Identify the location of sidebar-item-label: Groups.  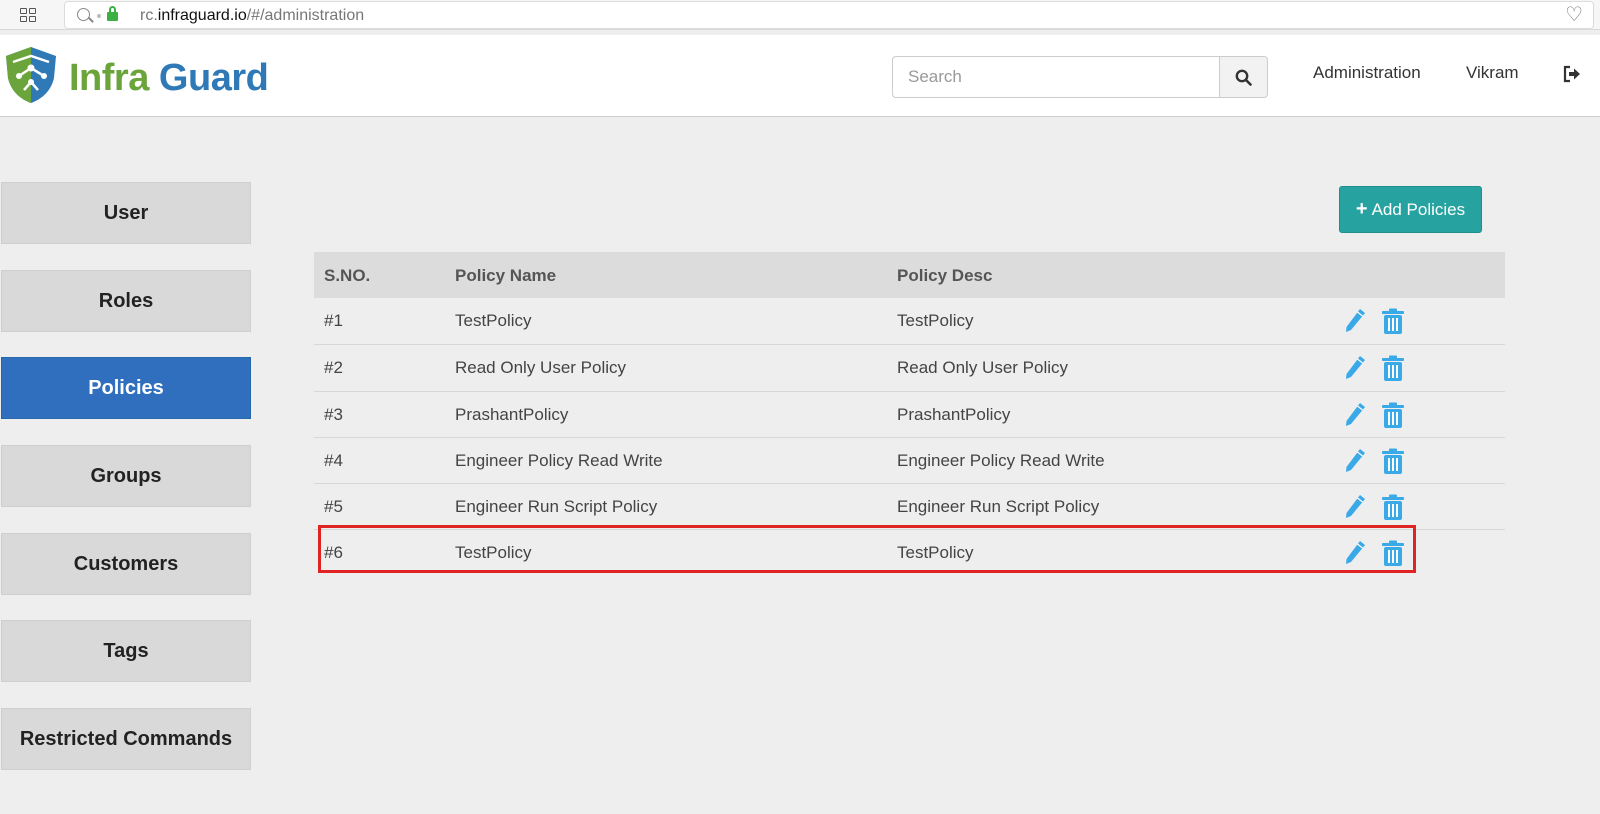
(126, 475).